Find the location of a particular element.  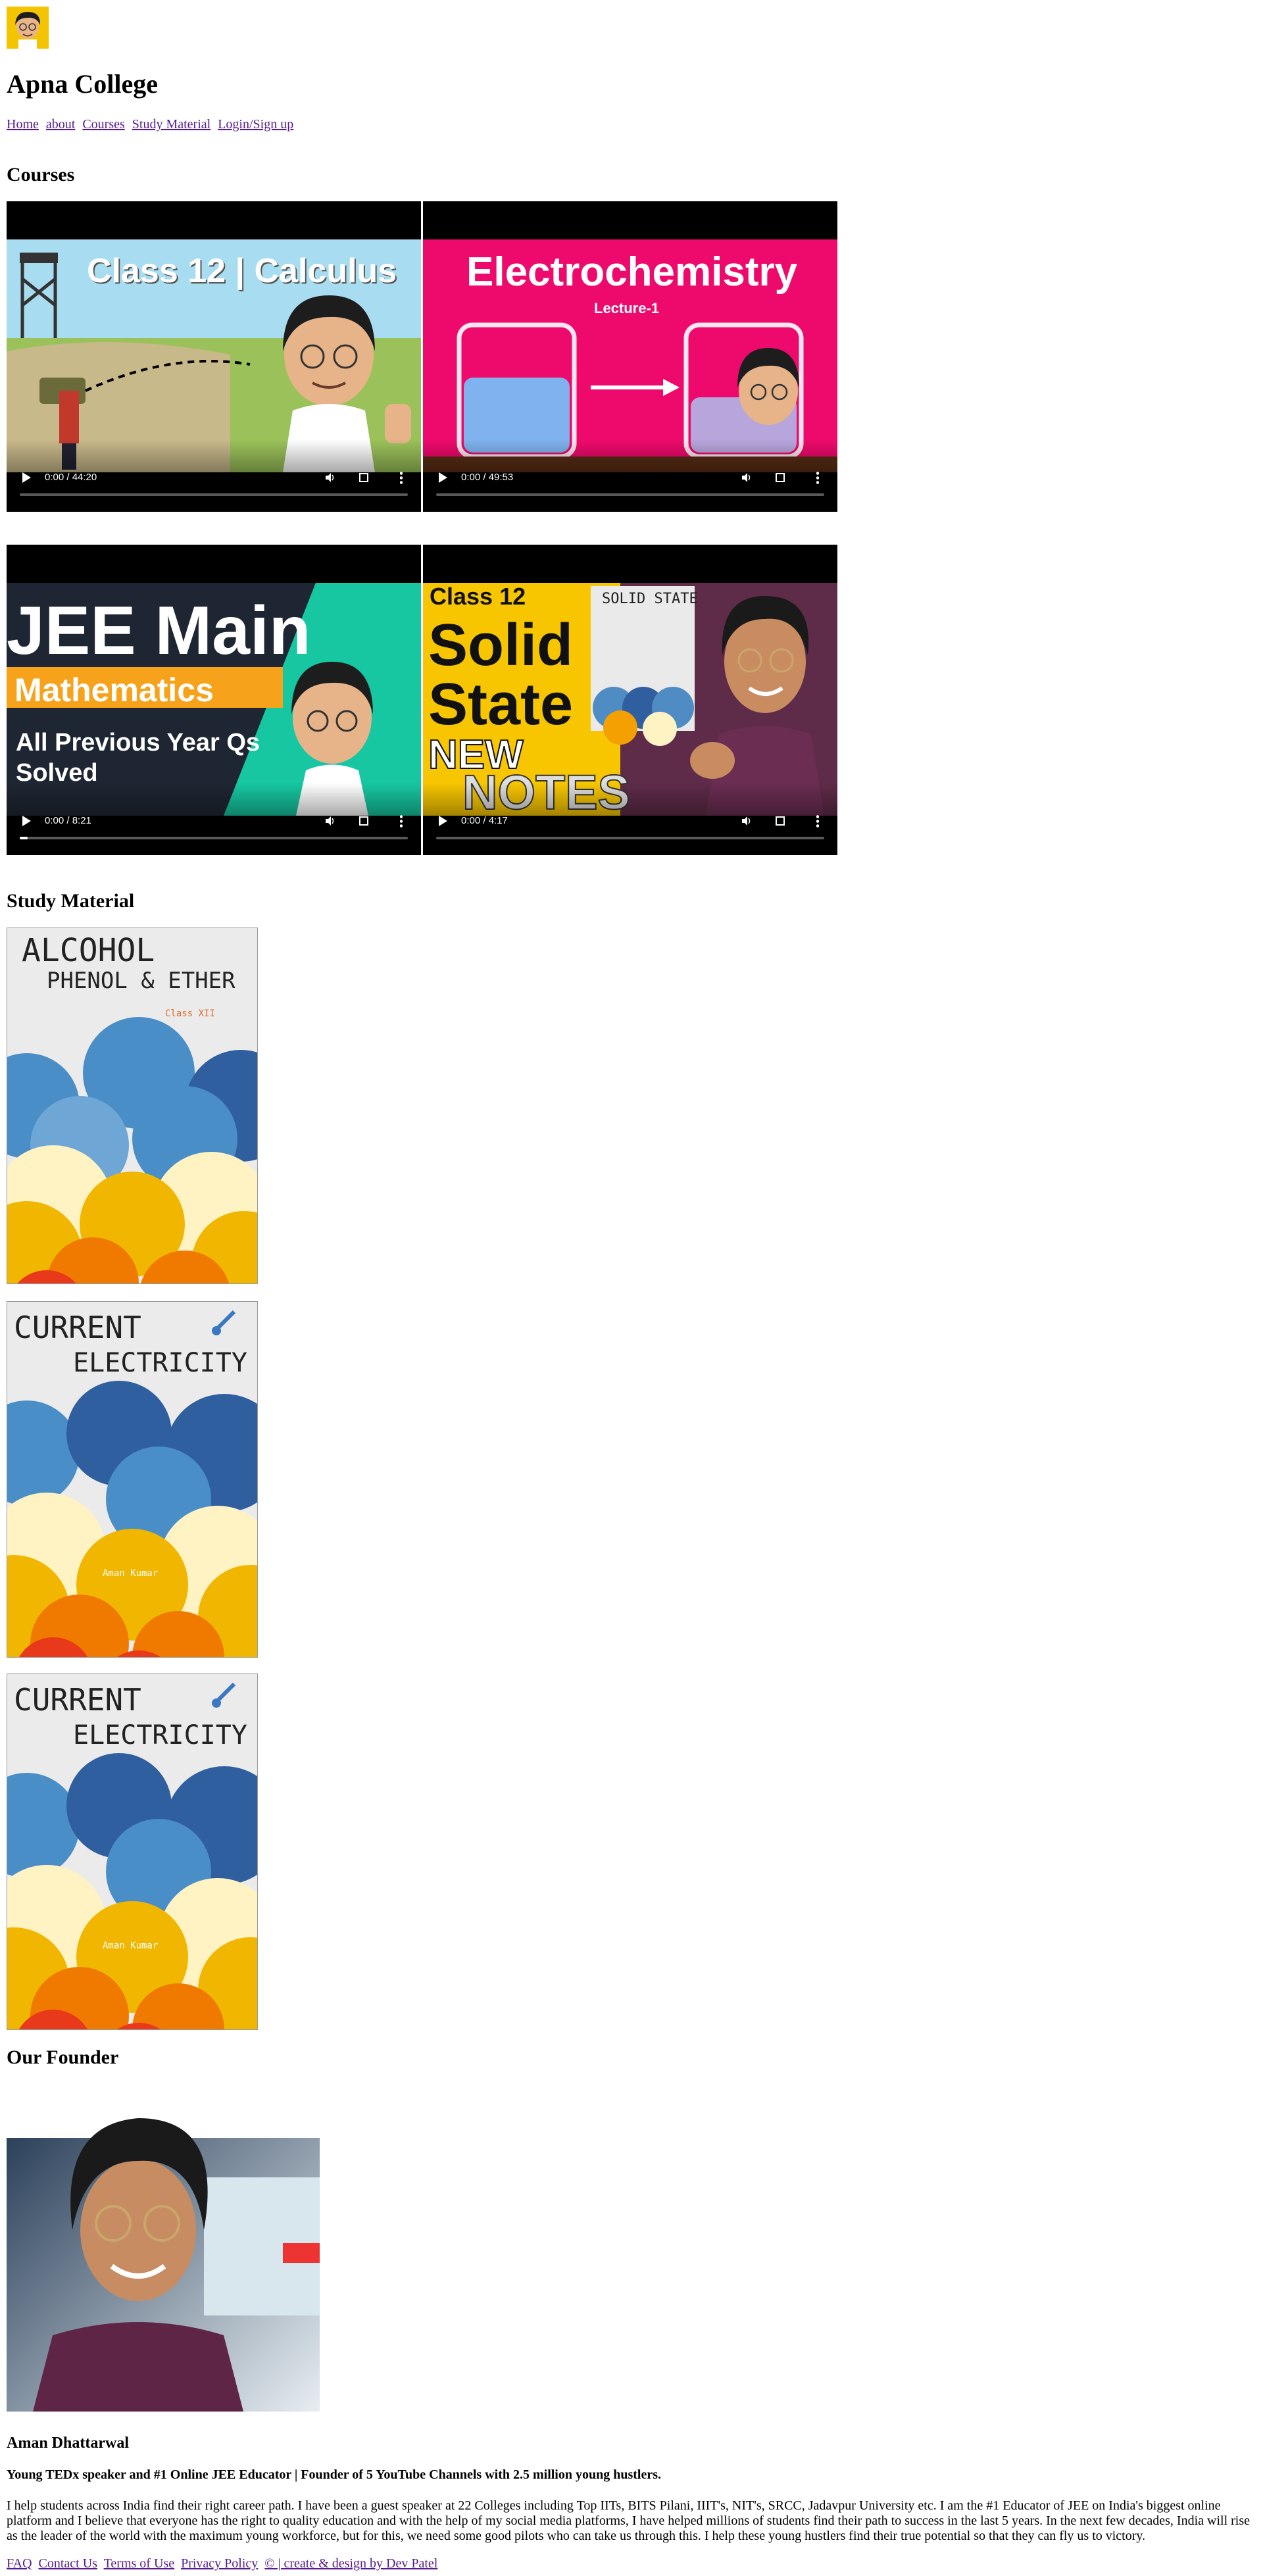

cover-subtitle: PHENOL & ETHER is located at coordinates (141, 981).